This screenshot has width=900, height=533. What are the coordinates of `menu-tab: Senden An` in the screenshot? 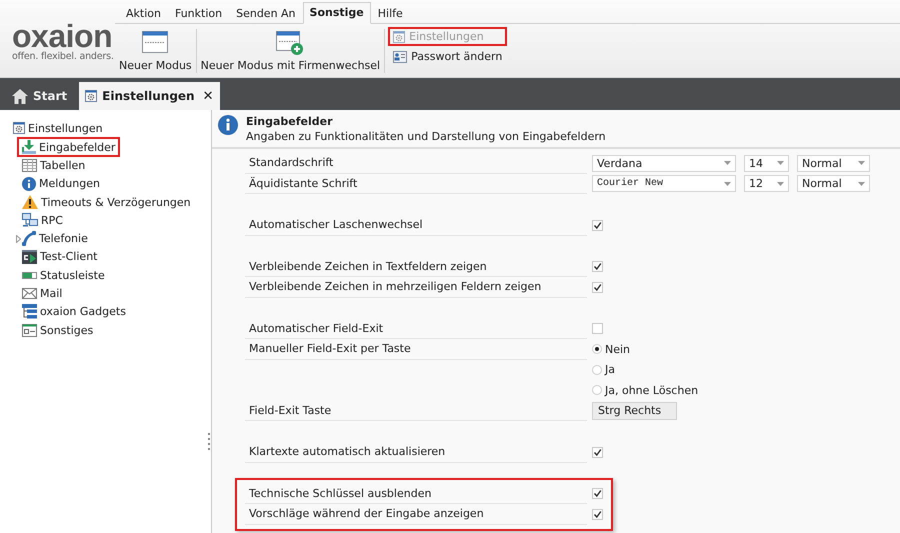 It's located at (266, 13).